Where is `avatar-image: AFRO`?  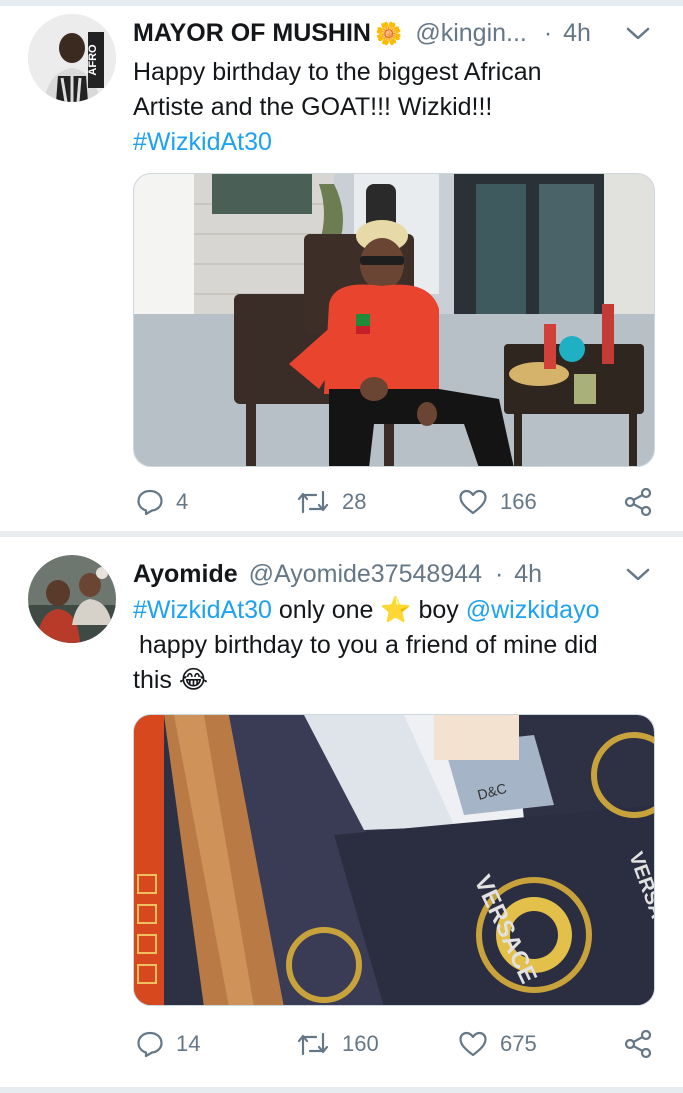
avatar-image: AFRO is located at coordinates (72, 58).